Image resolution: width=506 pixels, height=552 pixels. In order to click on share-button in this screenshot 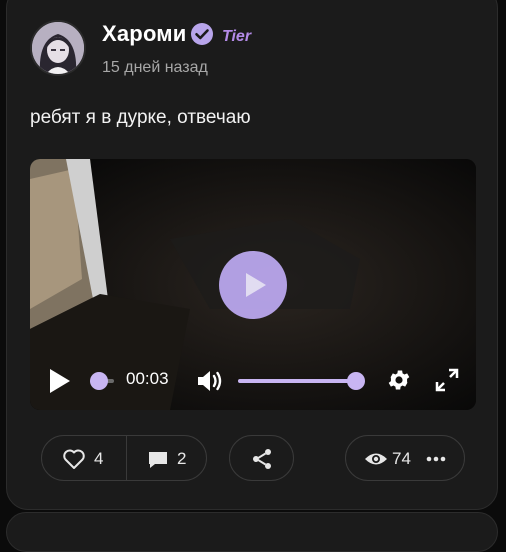, I will do `click(261, 458)`.